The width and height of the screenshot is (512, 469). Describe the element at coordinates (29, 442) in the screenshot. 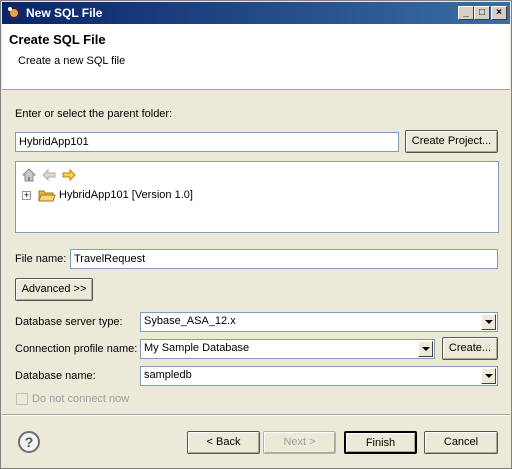

I see `help-icon: ?` at that location.